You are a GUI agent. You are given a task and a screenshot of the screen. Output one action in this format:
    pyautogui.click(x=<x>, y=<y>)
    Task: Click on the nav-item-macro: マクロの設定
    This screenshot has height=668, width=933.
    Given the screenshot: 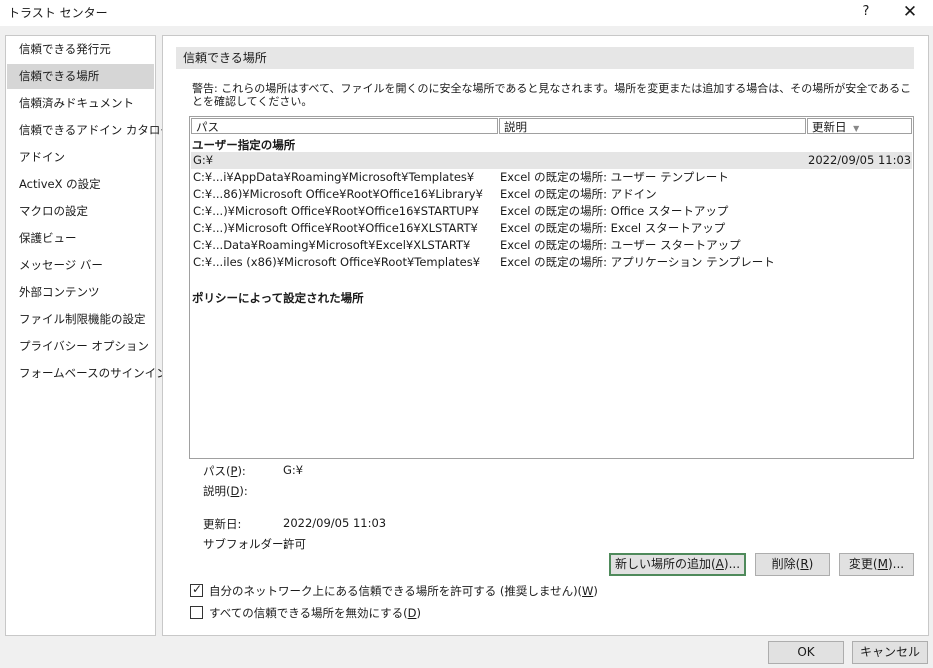 What is the action you would take?
    pyautogui.click(x=80, y=211)
    